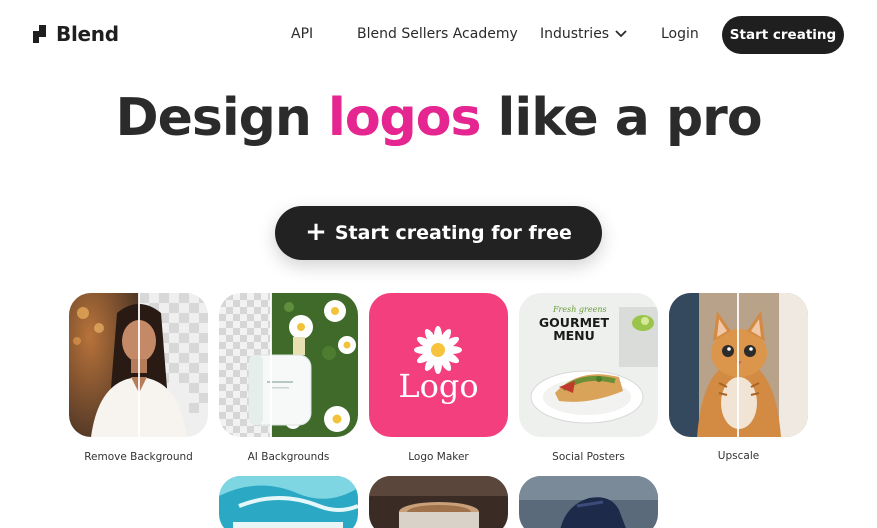 Image resolution: width=877 pixels, height=528 pixels. I want to click on tool-tile-remove-background, so click(138, 365).